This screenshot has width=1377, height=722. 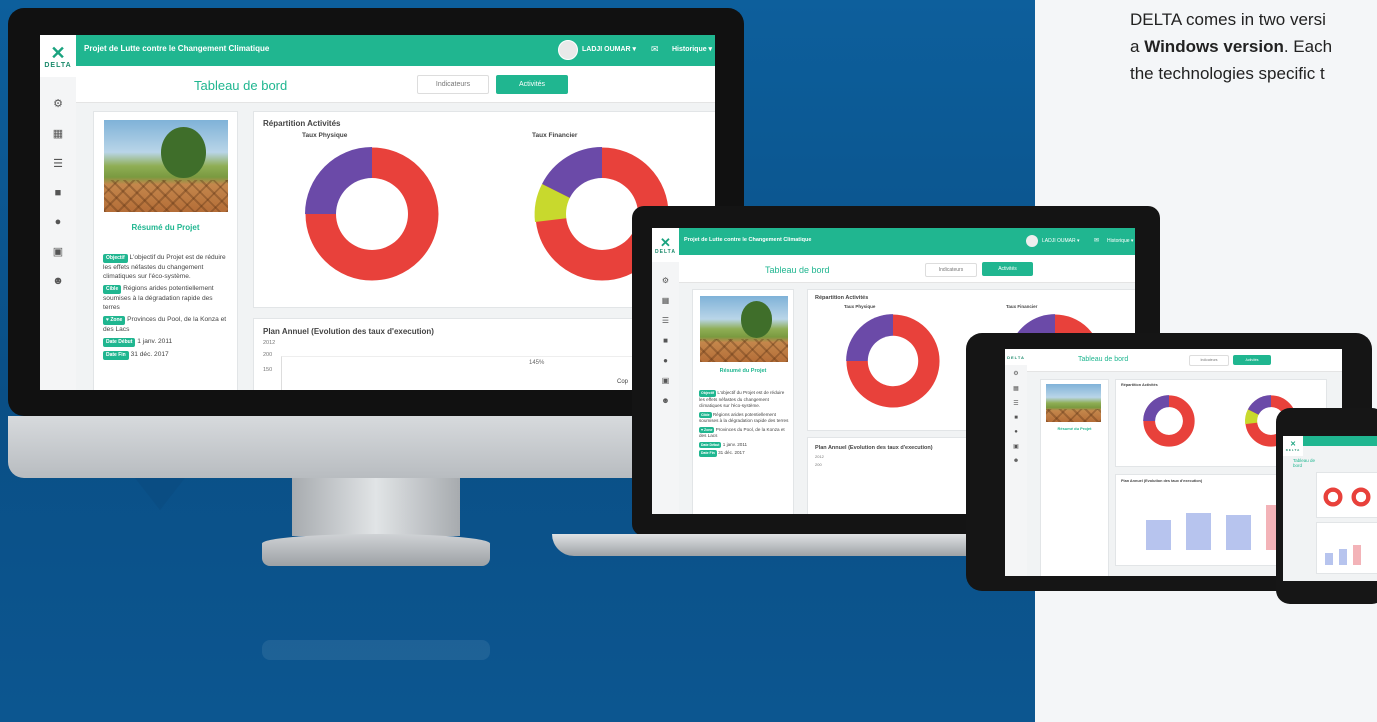 I want to click on tablet-repartition-title: Répartition Activités, so click(x=1139, y=385).